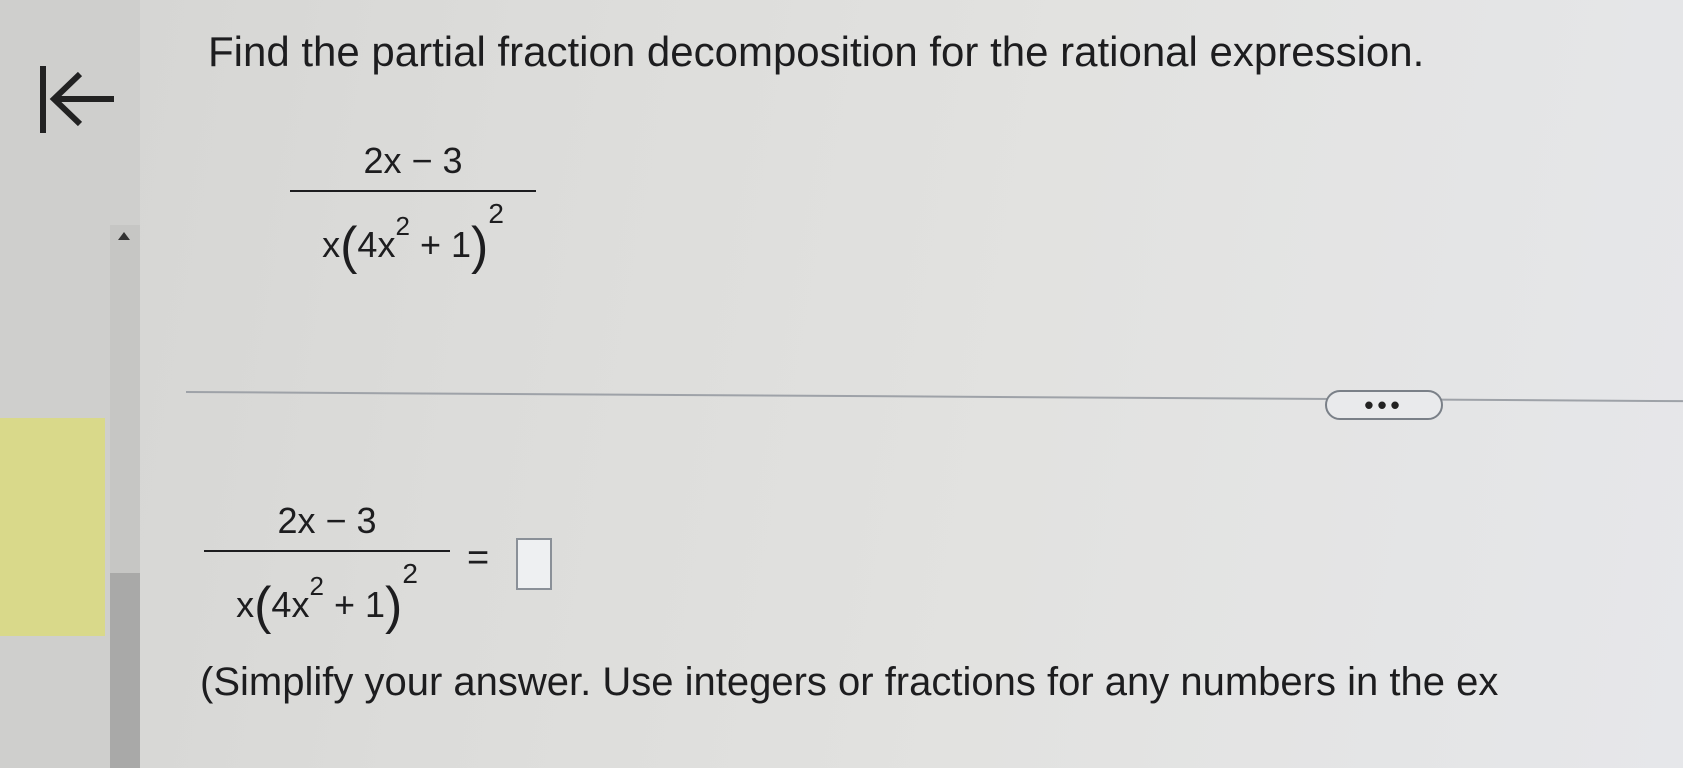 Image resolution: width=1683 pixels, height=768 pixels. I want to click on back-to-start-icon, so click(78, 99).